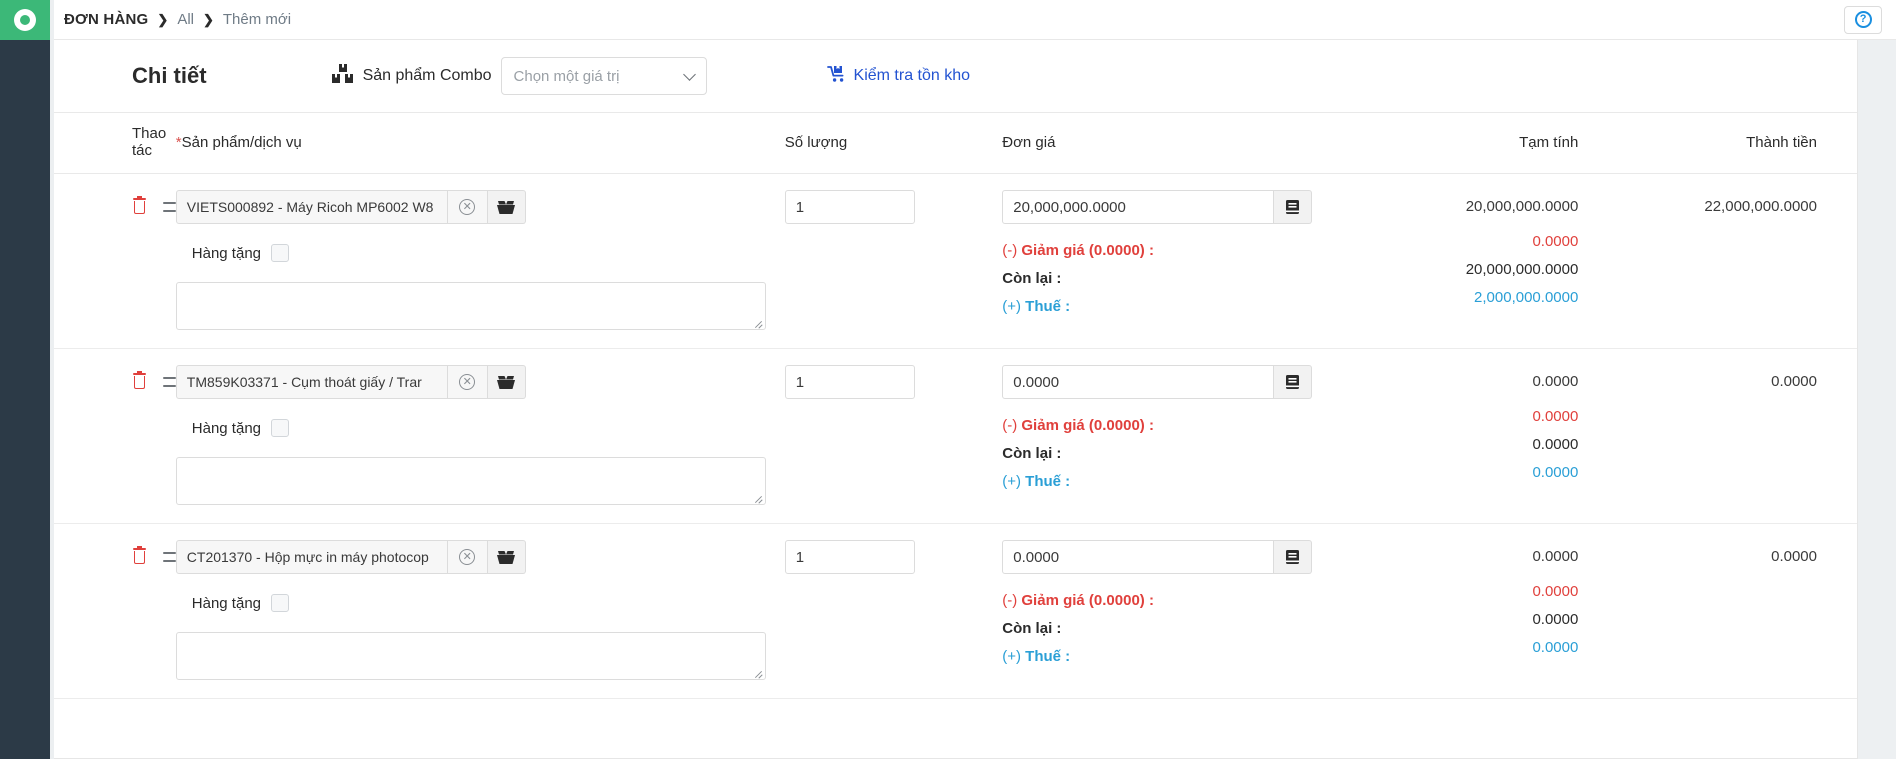  I want to click on subtotal-value: 0.0000, so click(1555, 381).